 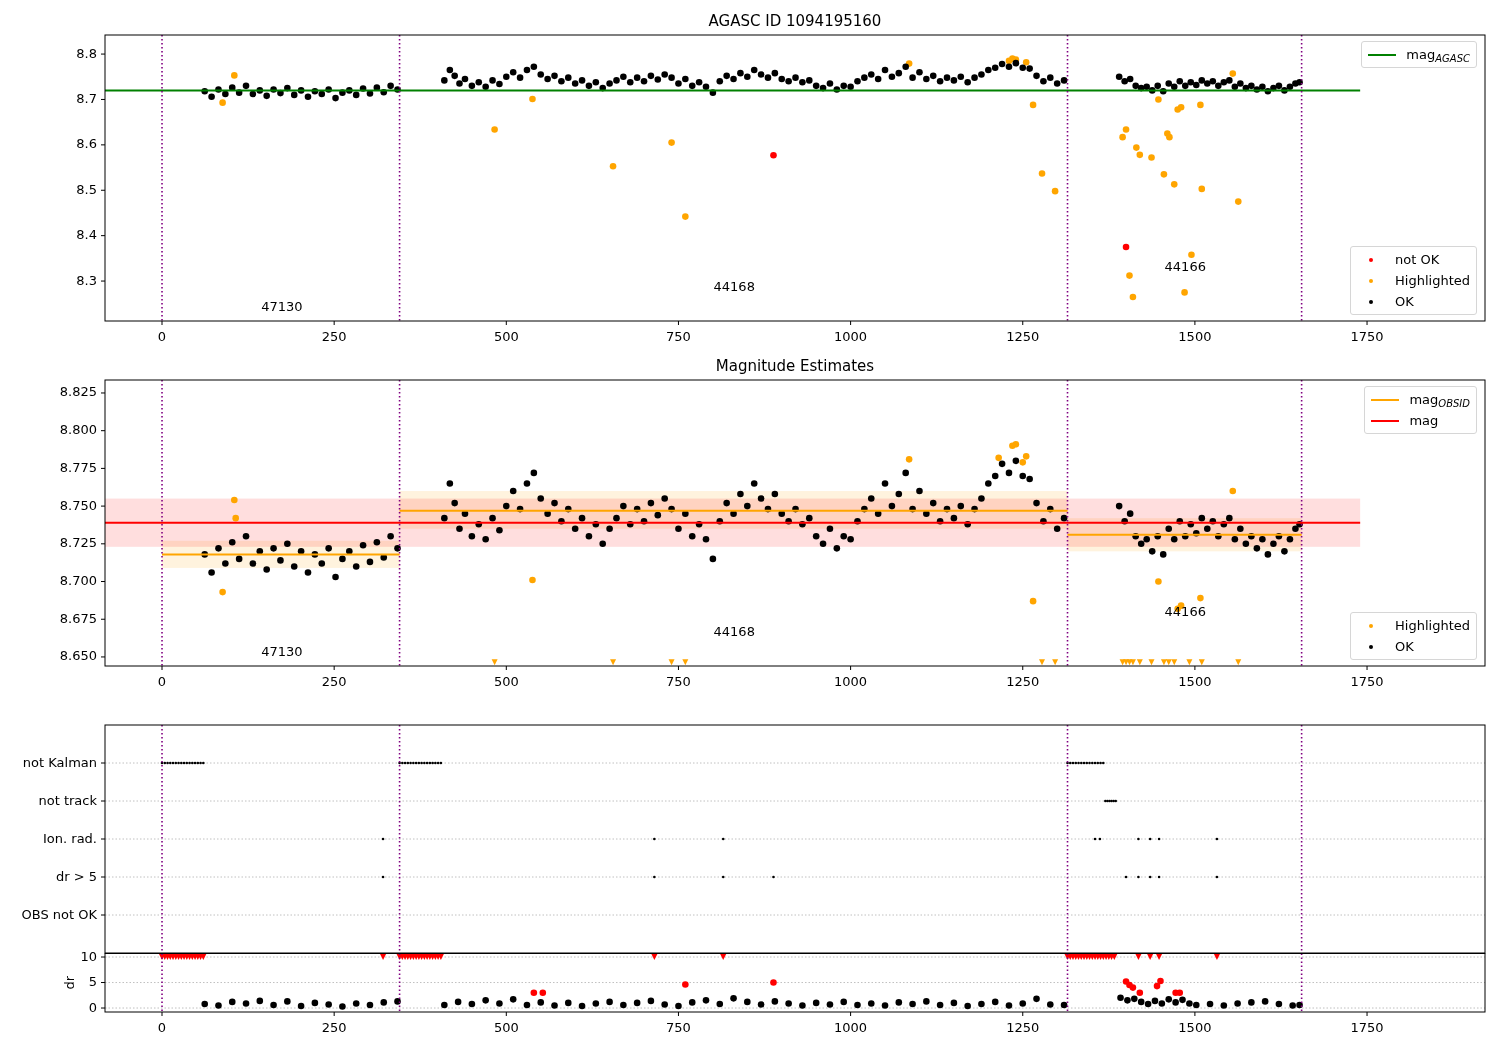 What do you see at coordinates (78, 581) in the screenshot?
I see `tick-label: 8.700` at bounding box center [78, 581].